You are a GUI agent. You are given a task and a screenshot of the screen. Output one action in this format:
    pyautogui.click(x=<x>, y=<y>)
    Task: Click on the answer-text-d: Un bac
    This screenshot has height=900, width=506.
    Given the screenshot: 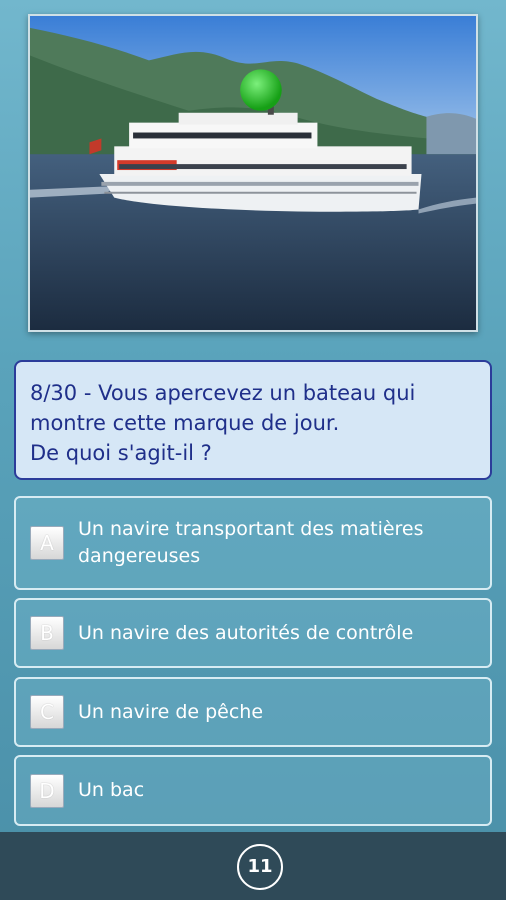 What is the action you would take?
    pyautogui.click(x=111, y=790)
    